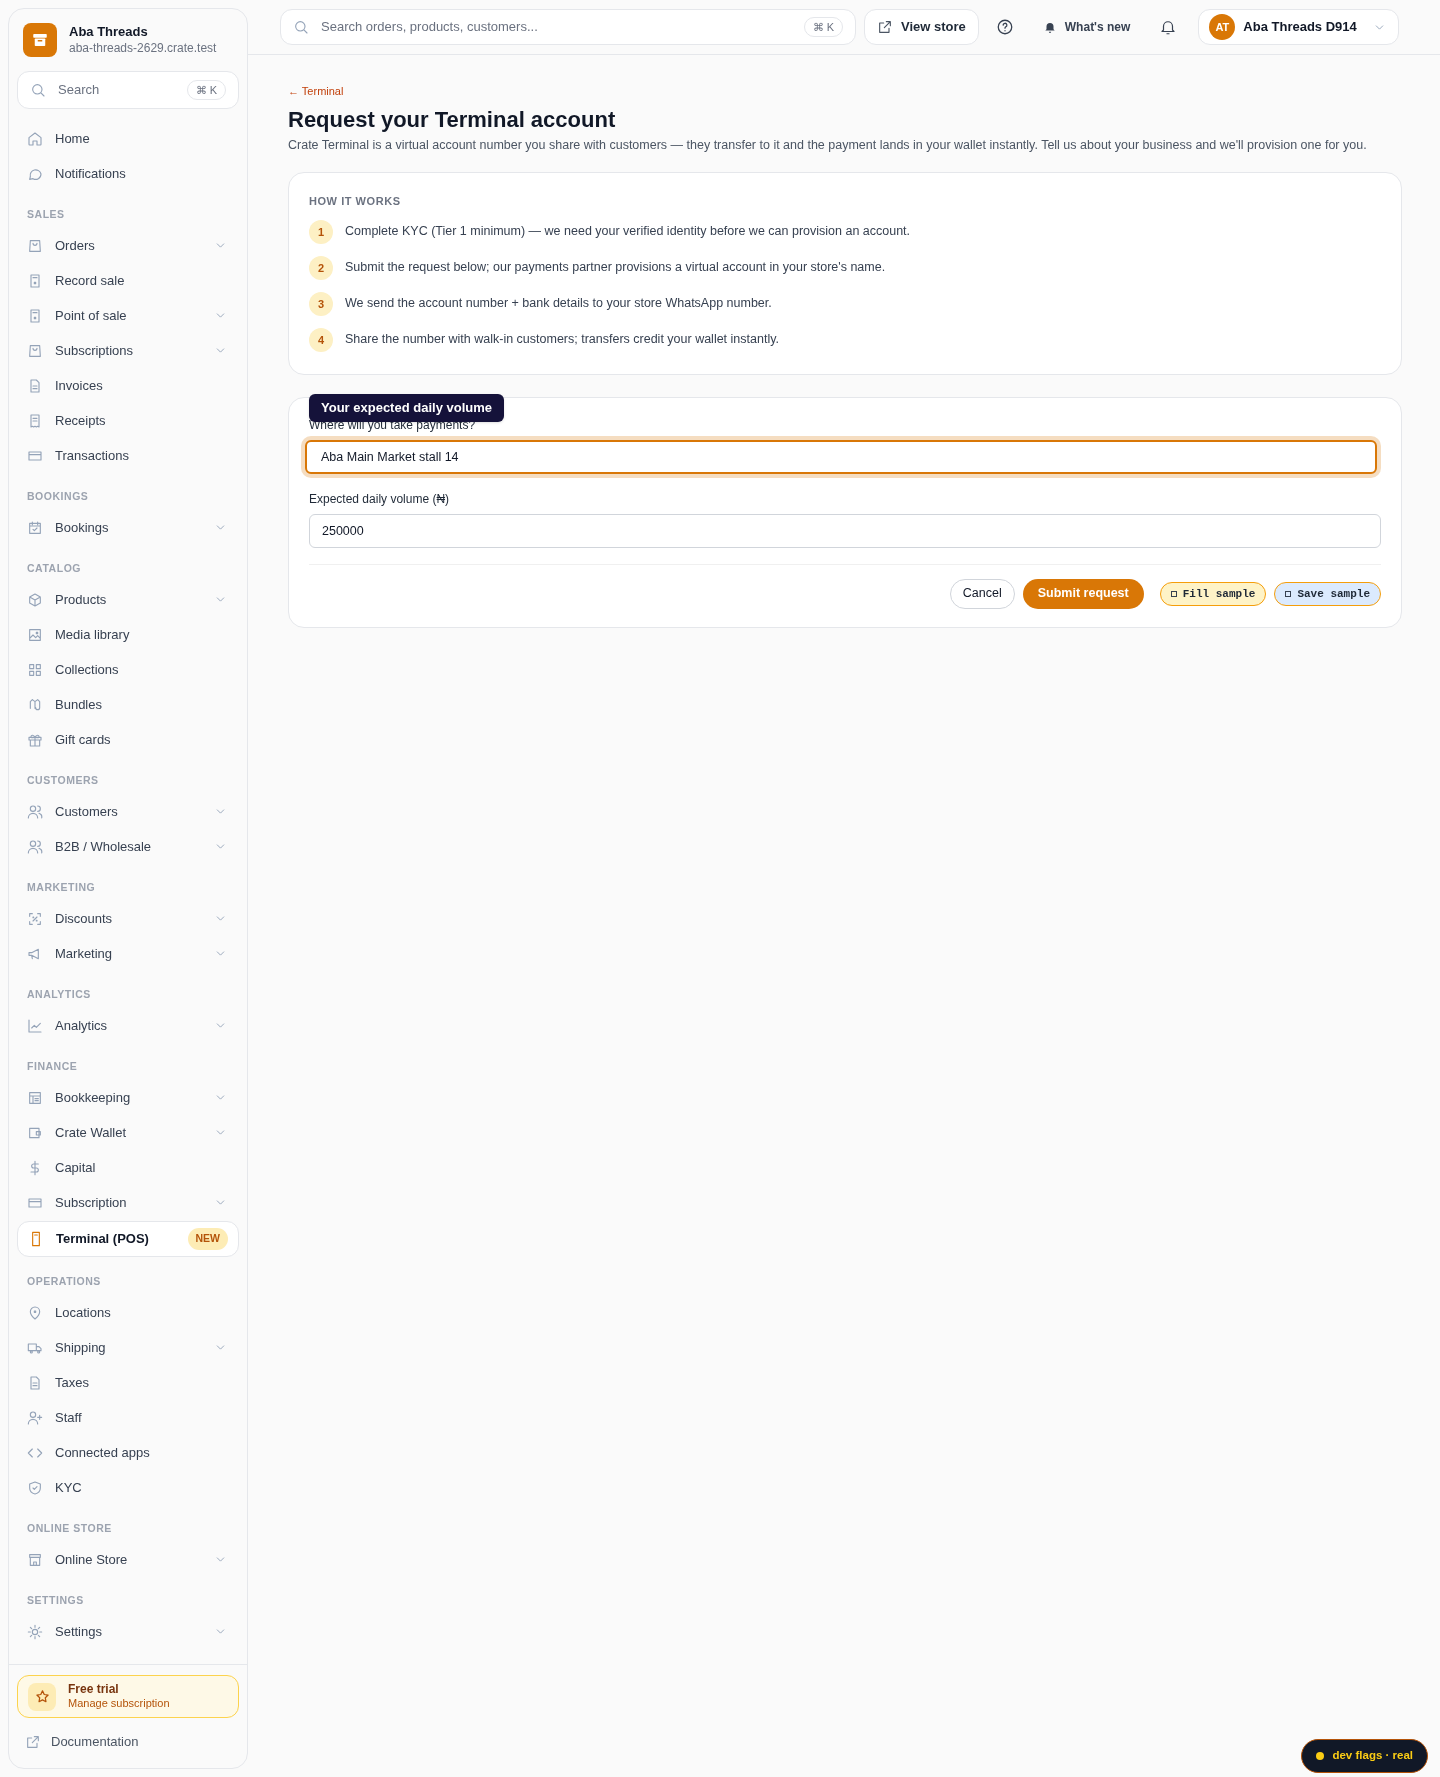 The image size is (1440, 1777). Describe the element at coordinates (109, 32) in the screenshot. I see `store-name: Aba Threads` at that location.